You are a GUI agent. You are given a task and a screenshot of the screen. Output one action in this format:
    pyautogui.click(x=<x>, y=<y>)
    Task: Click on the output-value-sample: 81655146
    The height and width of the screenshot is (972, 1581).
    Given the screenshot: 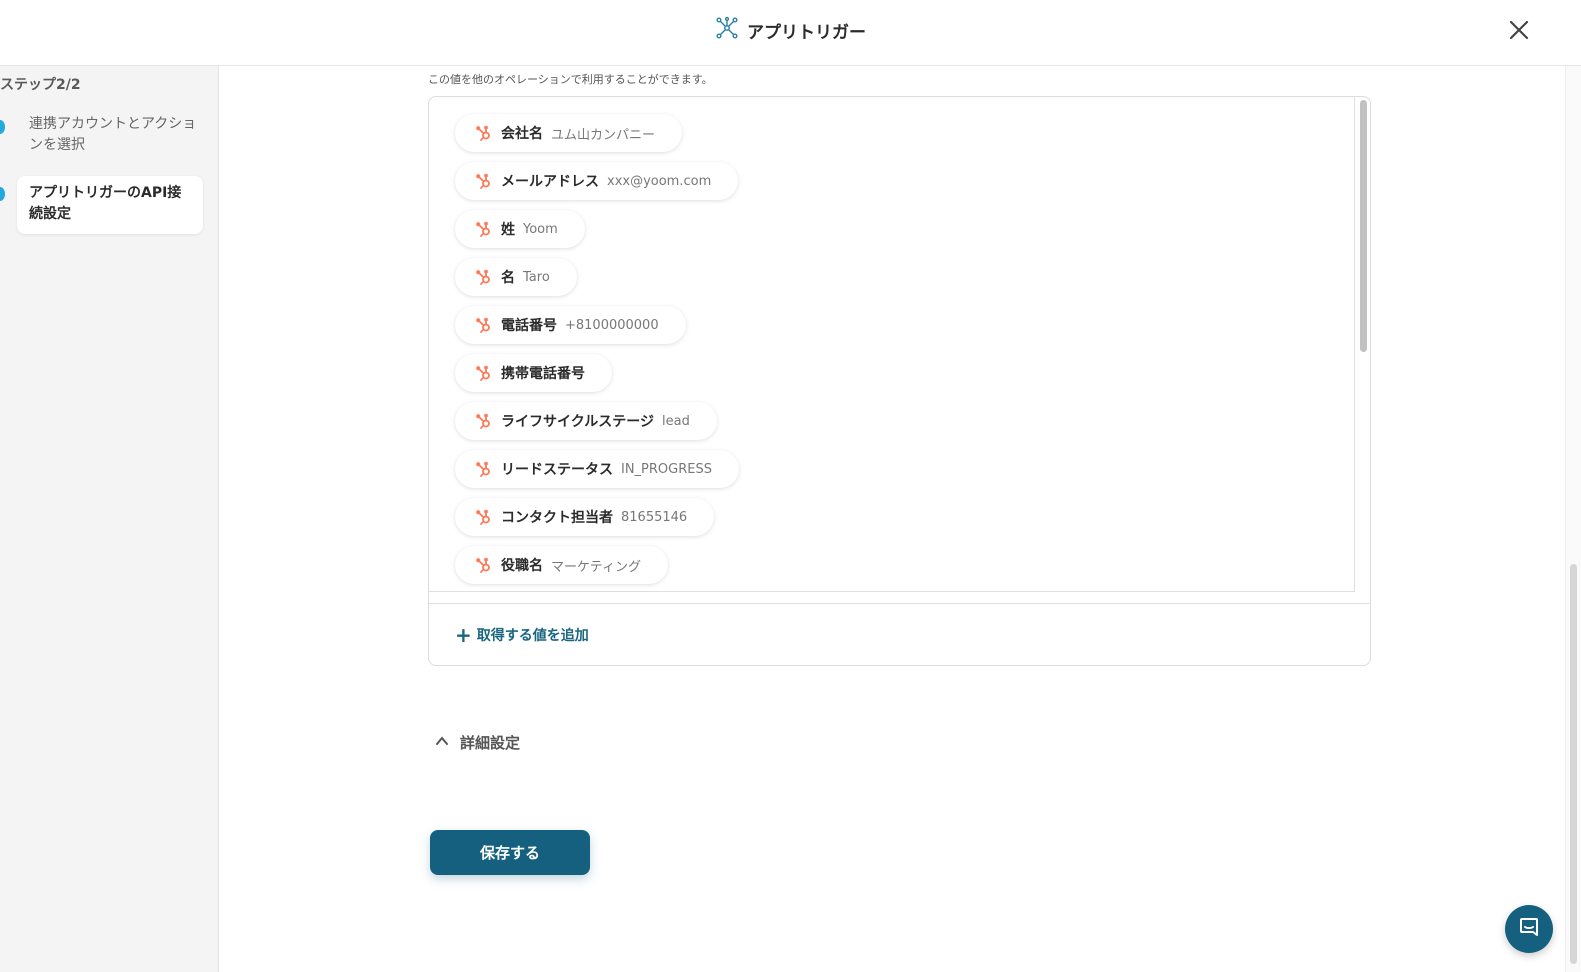 What is the action you would take?
    pyautogui.click(x=654, y=517)
    